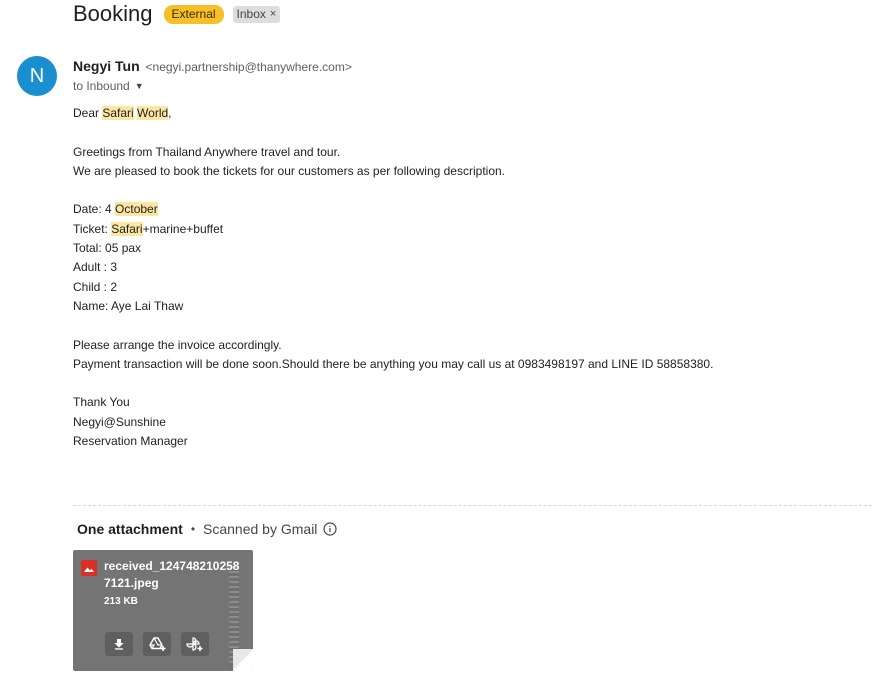  What do you see at coordinates (393, 229) in the screenshot?
I see `ticket-line: Ticket: Safari+marine+buffet` at bounding box center [393, 229].